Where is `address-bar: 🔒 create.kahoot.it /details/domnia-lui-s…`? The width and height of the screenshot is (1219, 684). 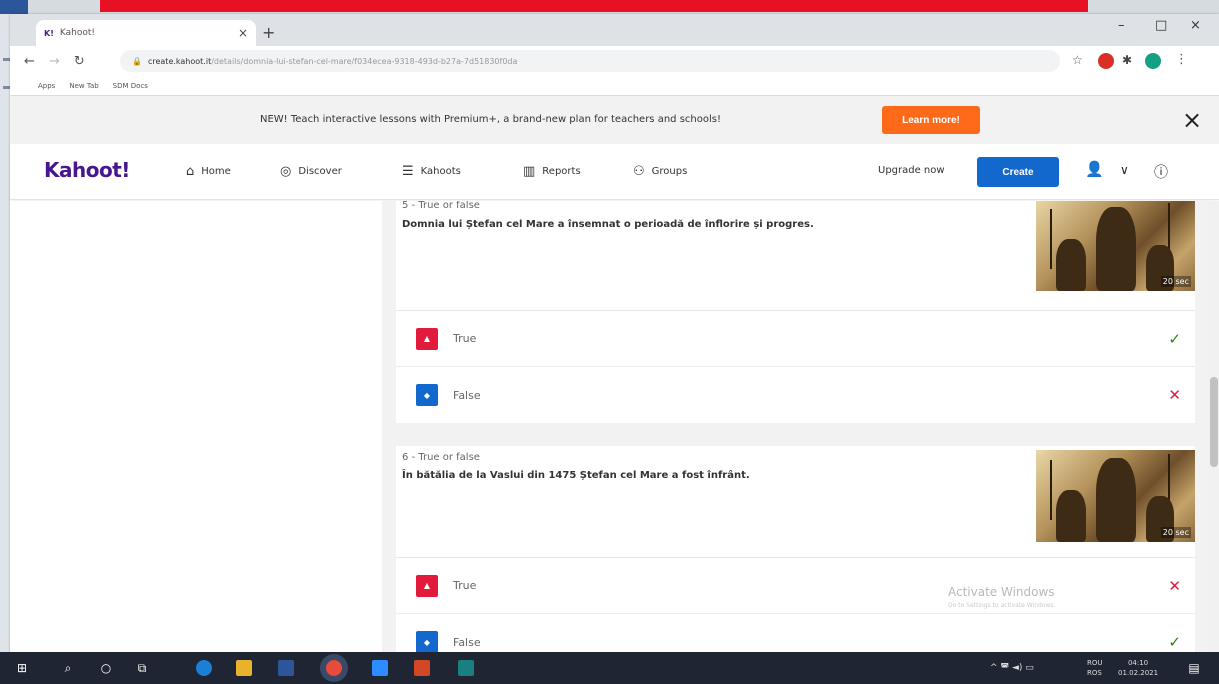
address-bar: 🔒 create.kahoot.it /details/domnia-lui-s… is located at coordinates (590, 61).